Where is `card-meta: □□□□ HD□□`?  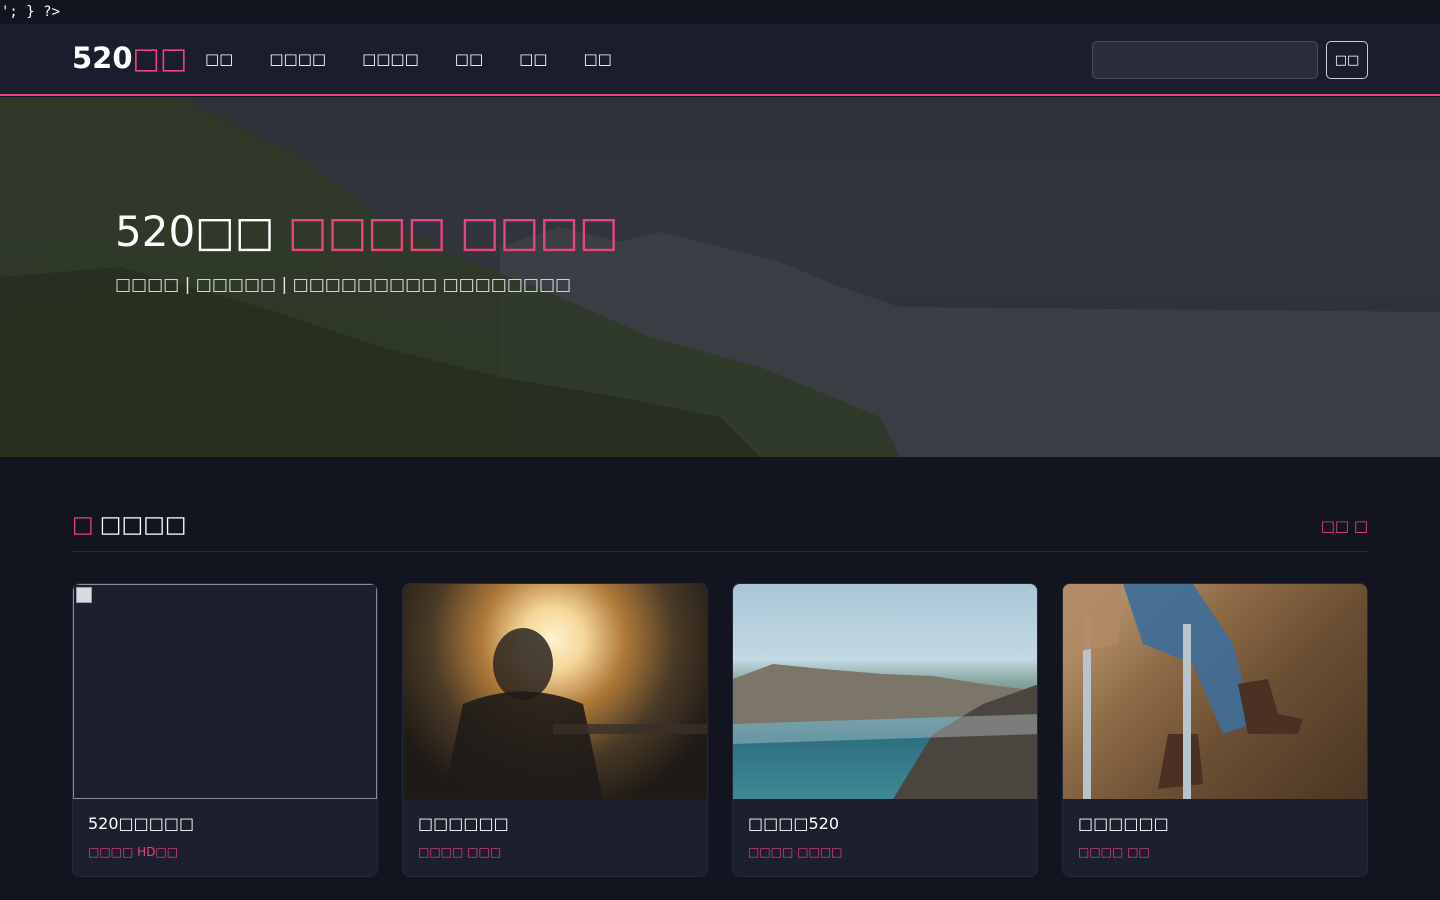
card-meta: □□□□ HD□□ is located at coordinates (133, 852).